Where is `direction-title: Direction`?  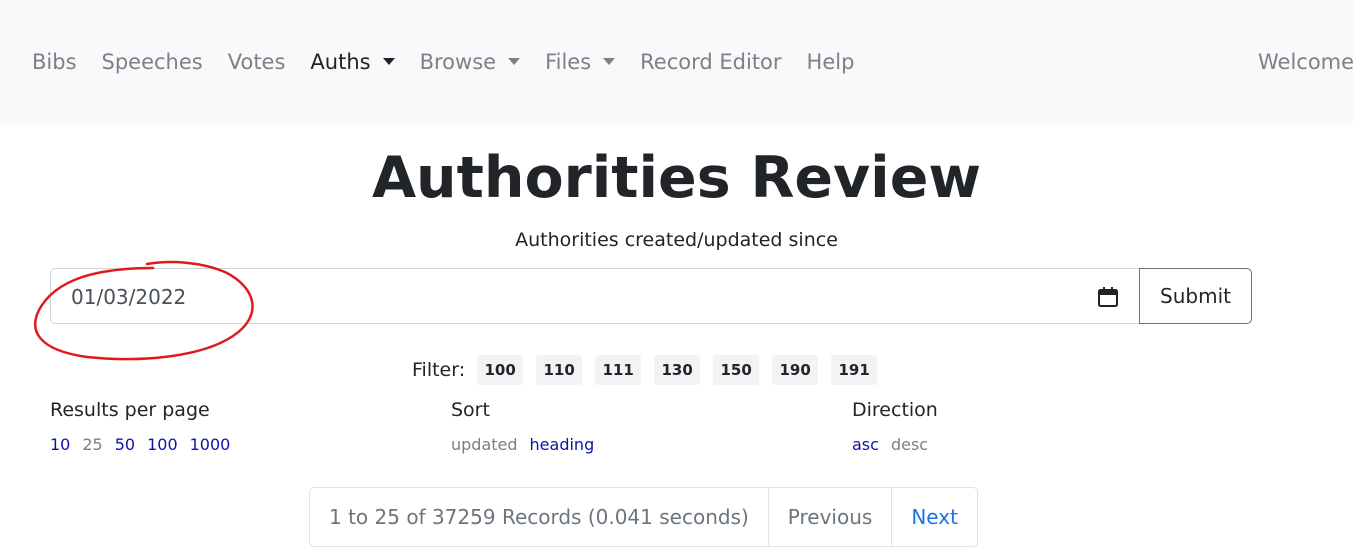
direction-title: Direction is located at coordinates (895, 410).